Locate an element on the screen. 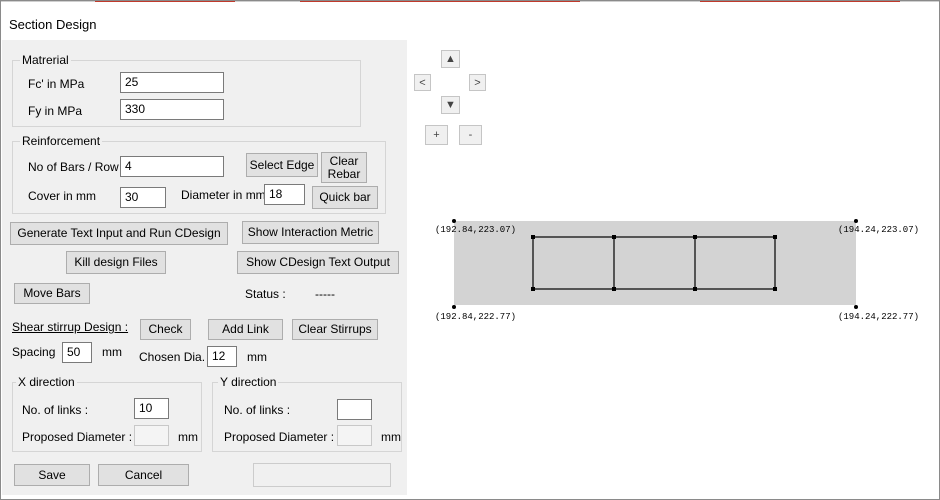 This screenshot has height=500, width=940. x-links-input: 10 is located at coordinates (151, 408).